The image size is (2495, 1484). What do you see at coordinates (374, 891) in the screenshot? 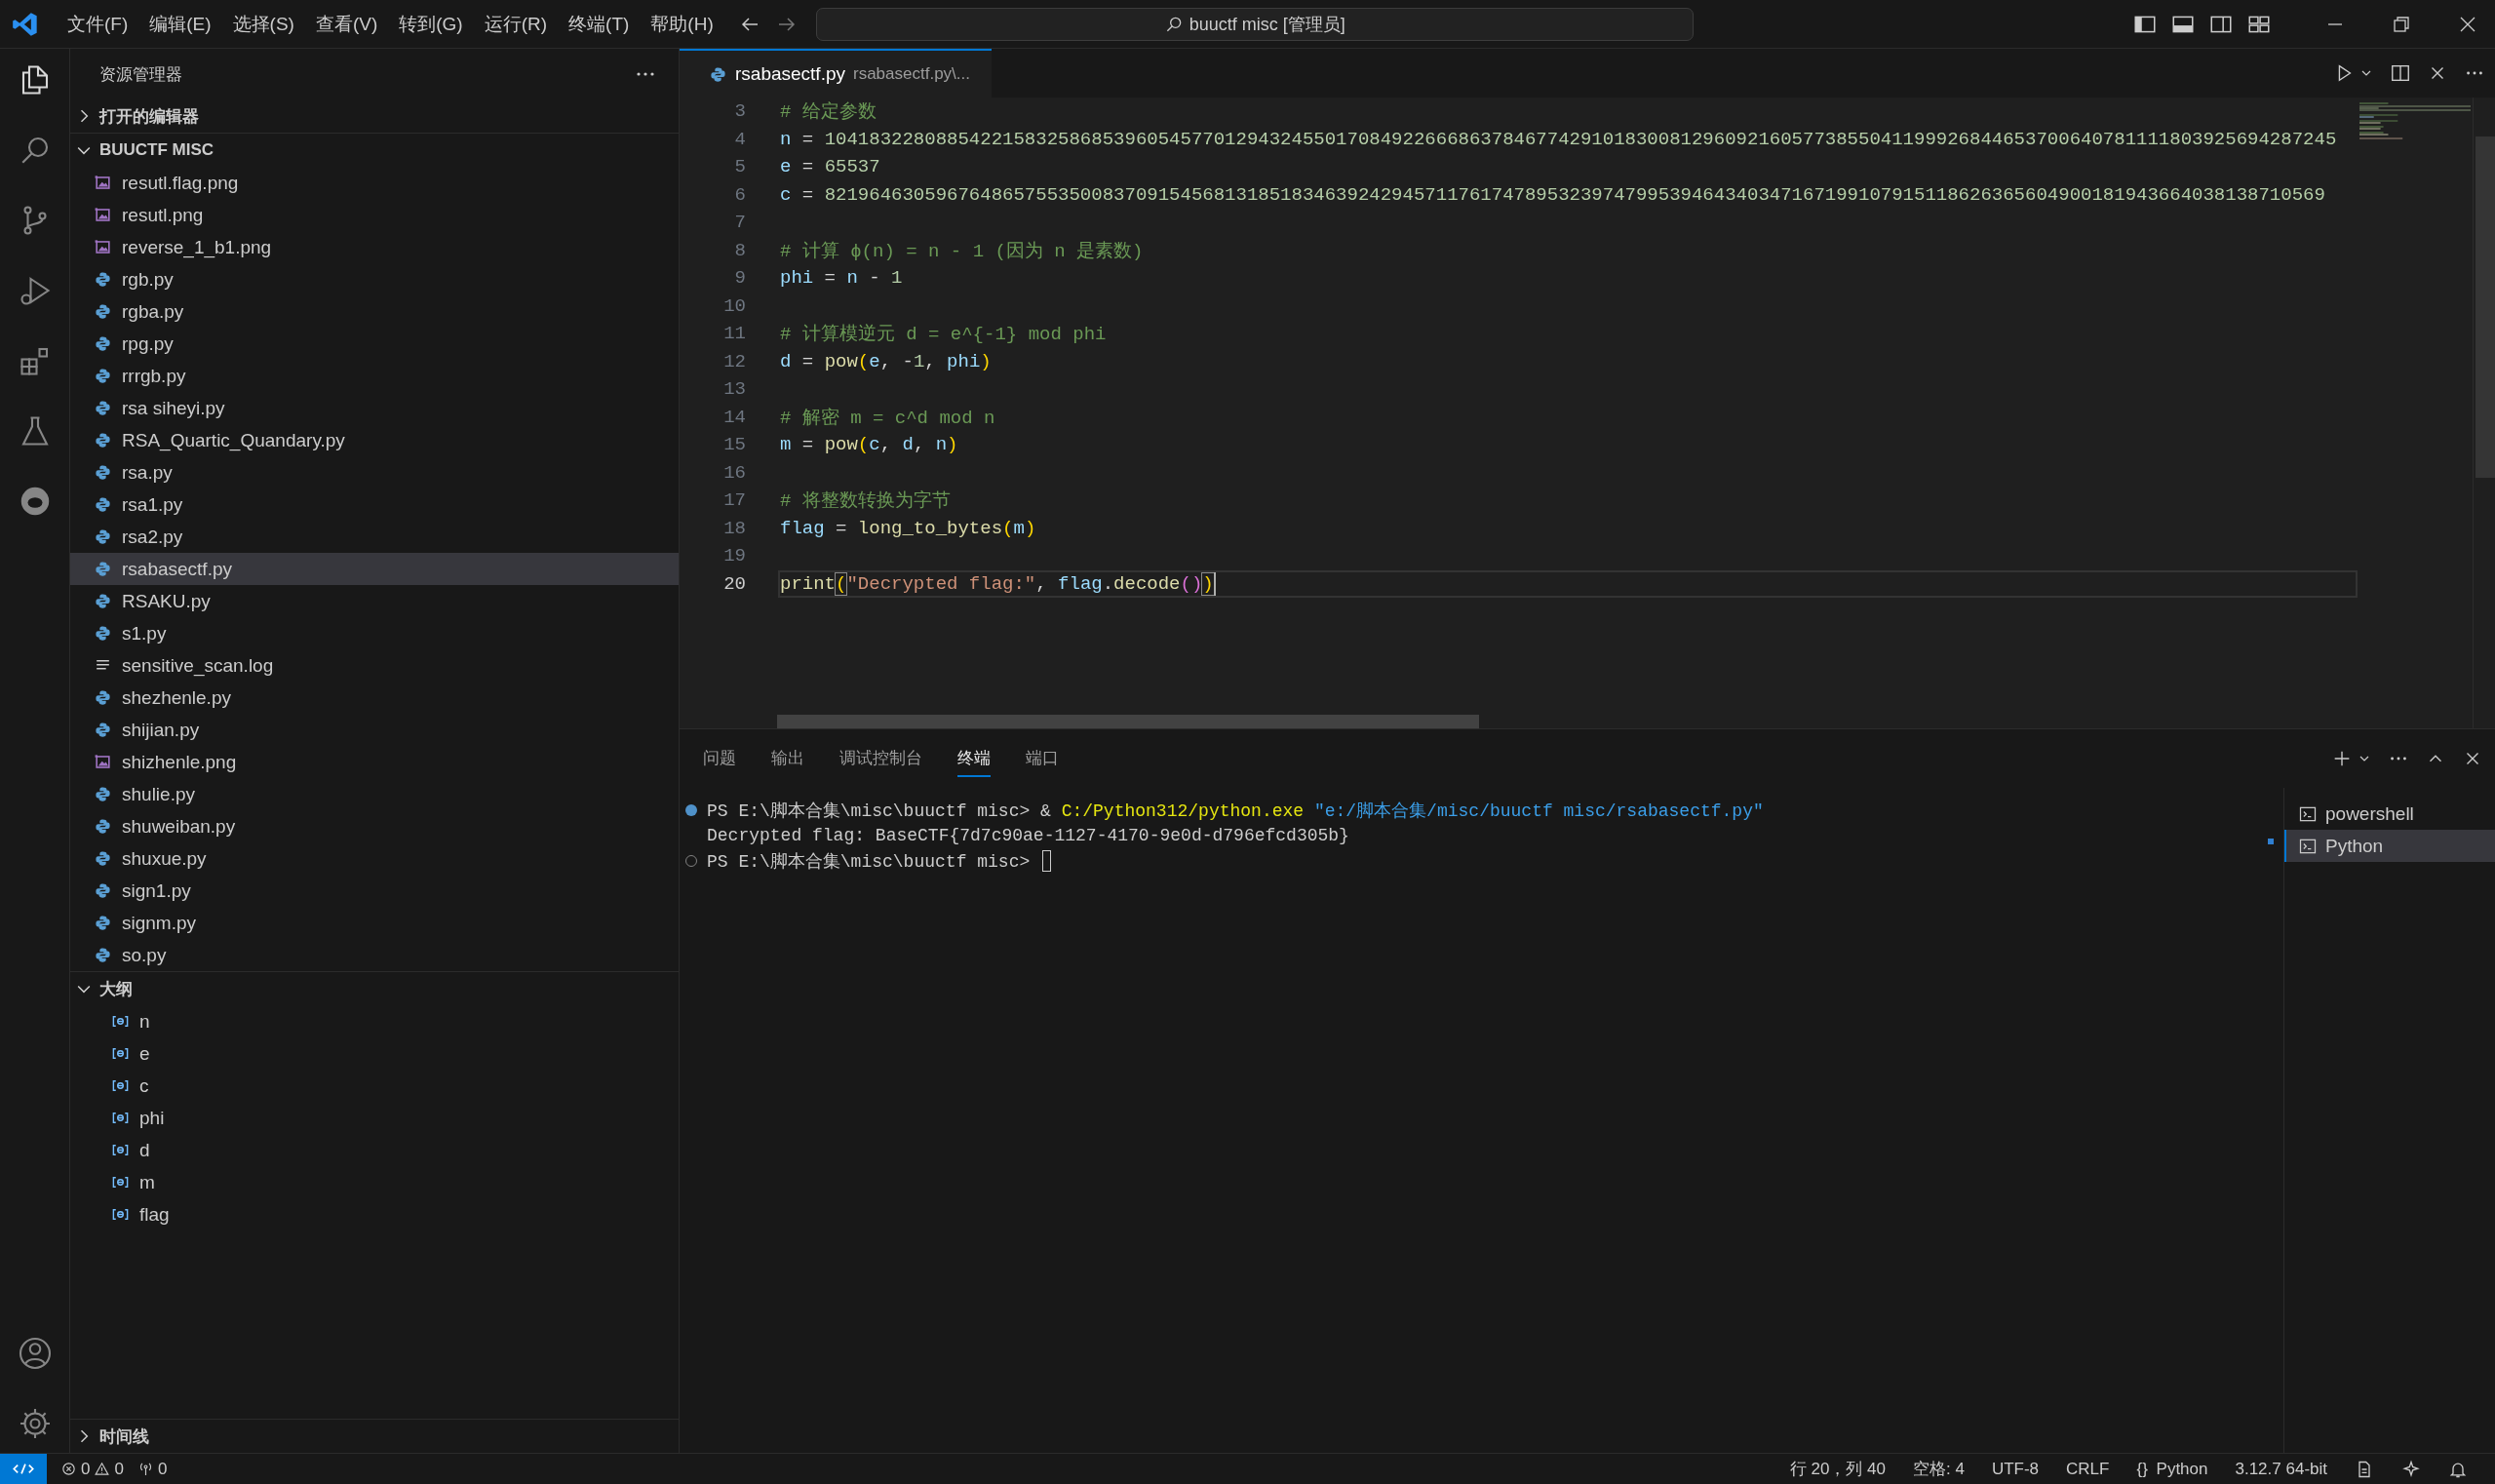
I see `file-item: sign1.py` at bounding box center [374, 891].